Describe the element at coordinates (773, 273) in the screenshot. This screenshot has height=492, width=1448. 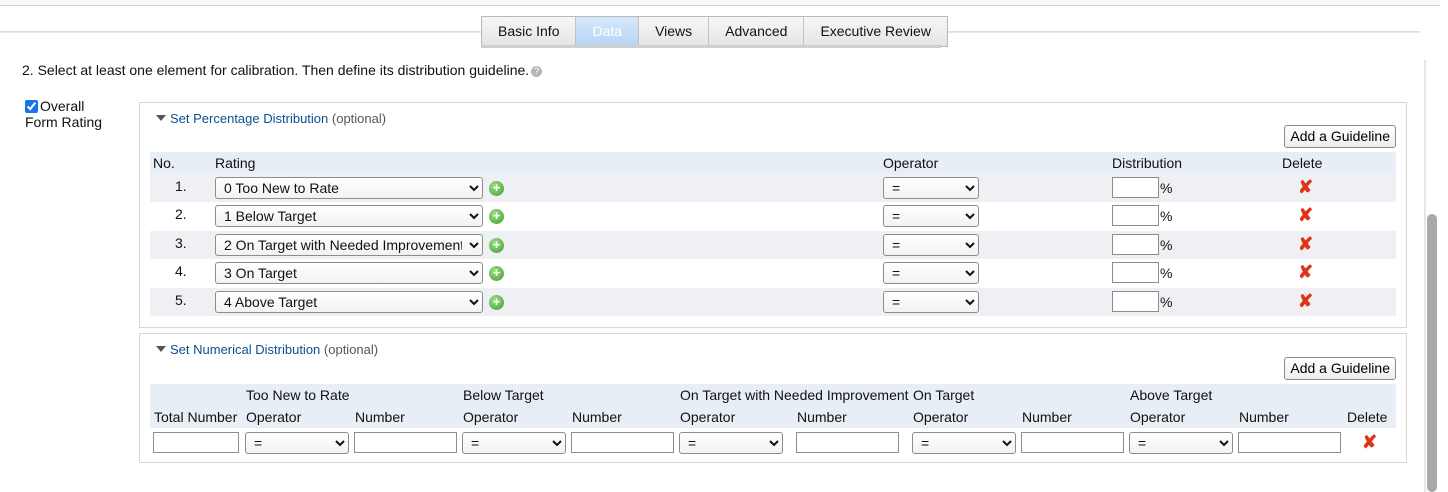
I see `table-row: 4. 3 On Target + = % ✘` at that location.